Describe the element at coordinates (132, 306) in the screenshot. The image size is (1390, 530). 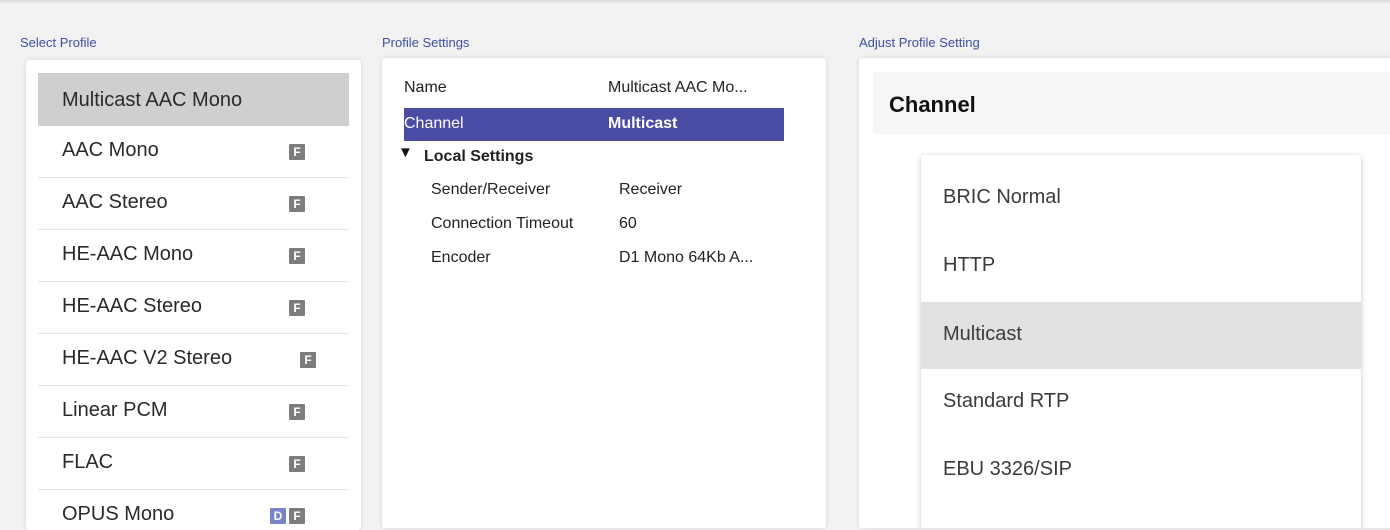
I see `profile-item-label: HE-AAC Stereo` at that location.